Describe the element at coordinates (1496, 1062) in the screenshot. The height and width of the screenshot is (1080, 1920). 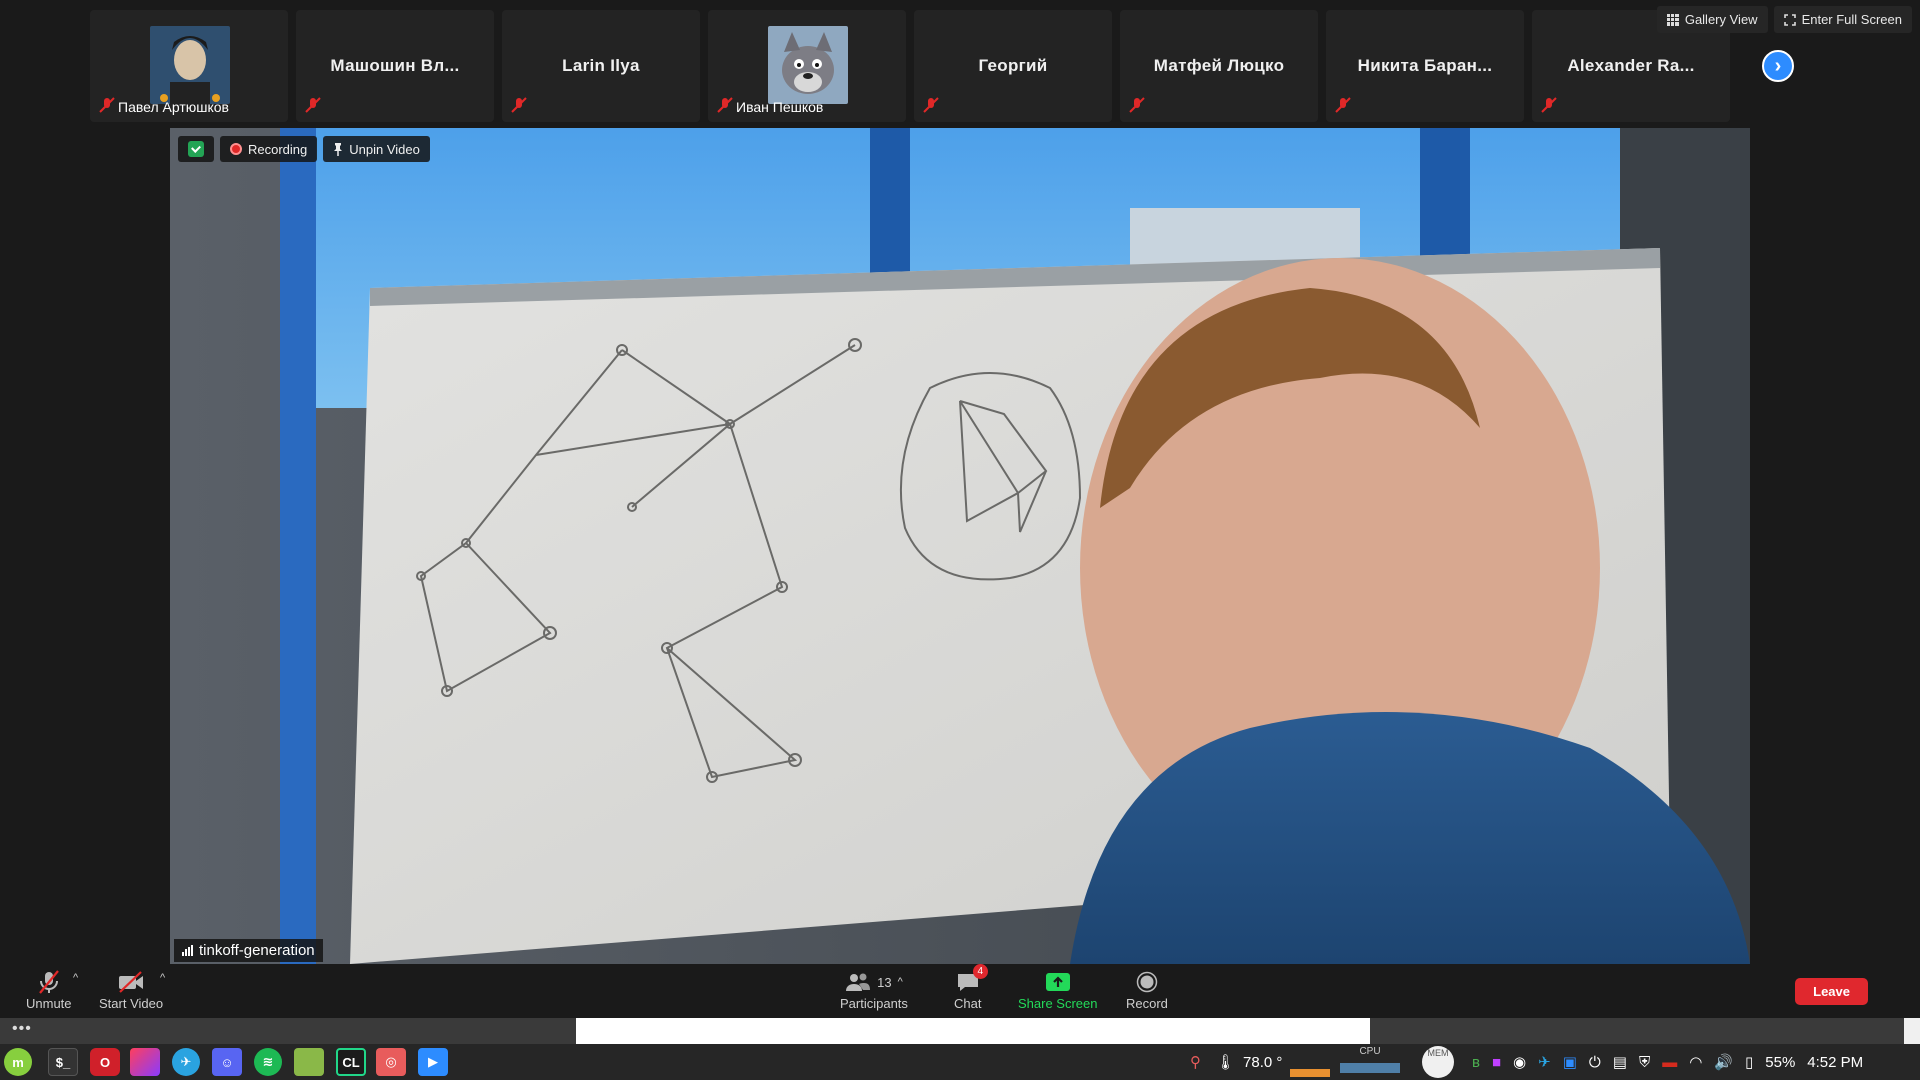
I see `app-tray-icon: ■` at that location.